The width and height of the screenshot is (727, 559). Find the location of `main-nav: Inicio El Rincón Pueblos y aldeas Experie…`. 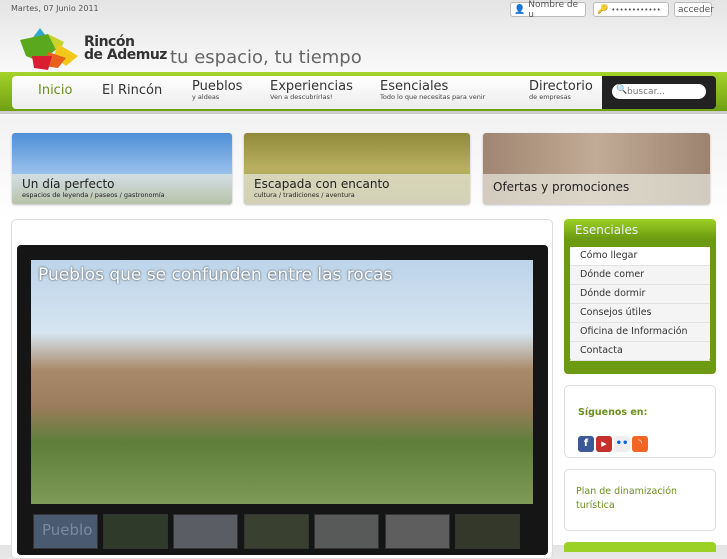

main-nav: Inicio El Rincón Pueblos y aldeas Experie… is located at coordinates (308, 92).